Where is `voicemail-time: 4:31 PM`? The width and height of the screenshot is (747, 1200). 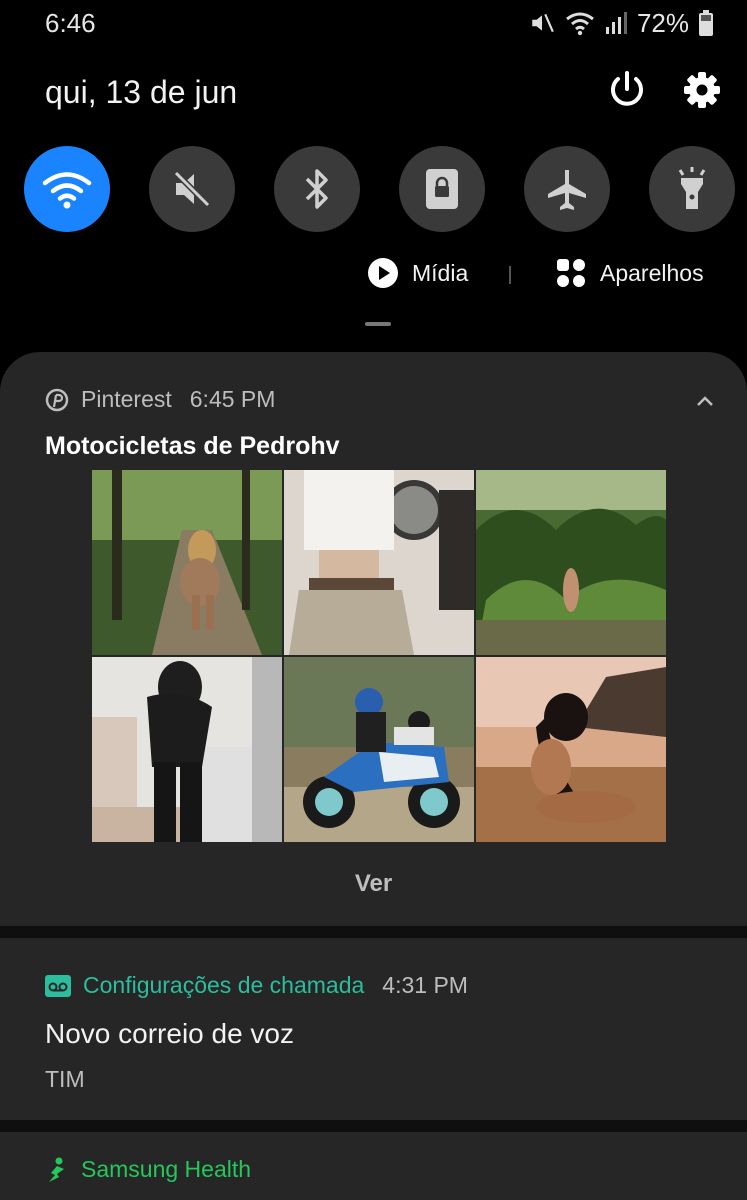
voicemail-time: 4:31 PM is located at coordinates (425, 985).